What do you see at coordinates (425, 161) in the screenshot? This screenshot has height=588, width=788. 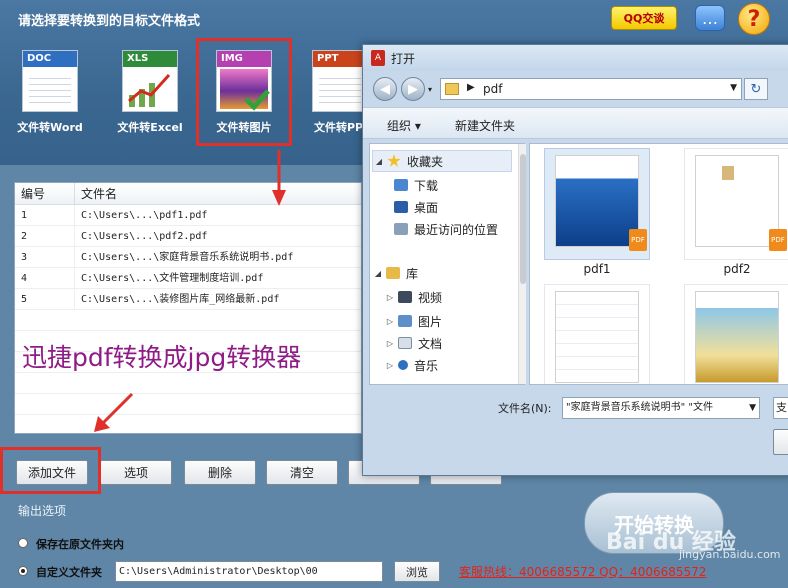 I see `nav-label: 收藏夹` at bounding box center [425, 161].